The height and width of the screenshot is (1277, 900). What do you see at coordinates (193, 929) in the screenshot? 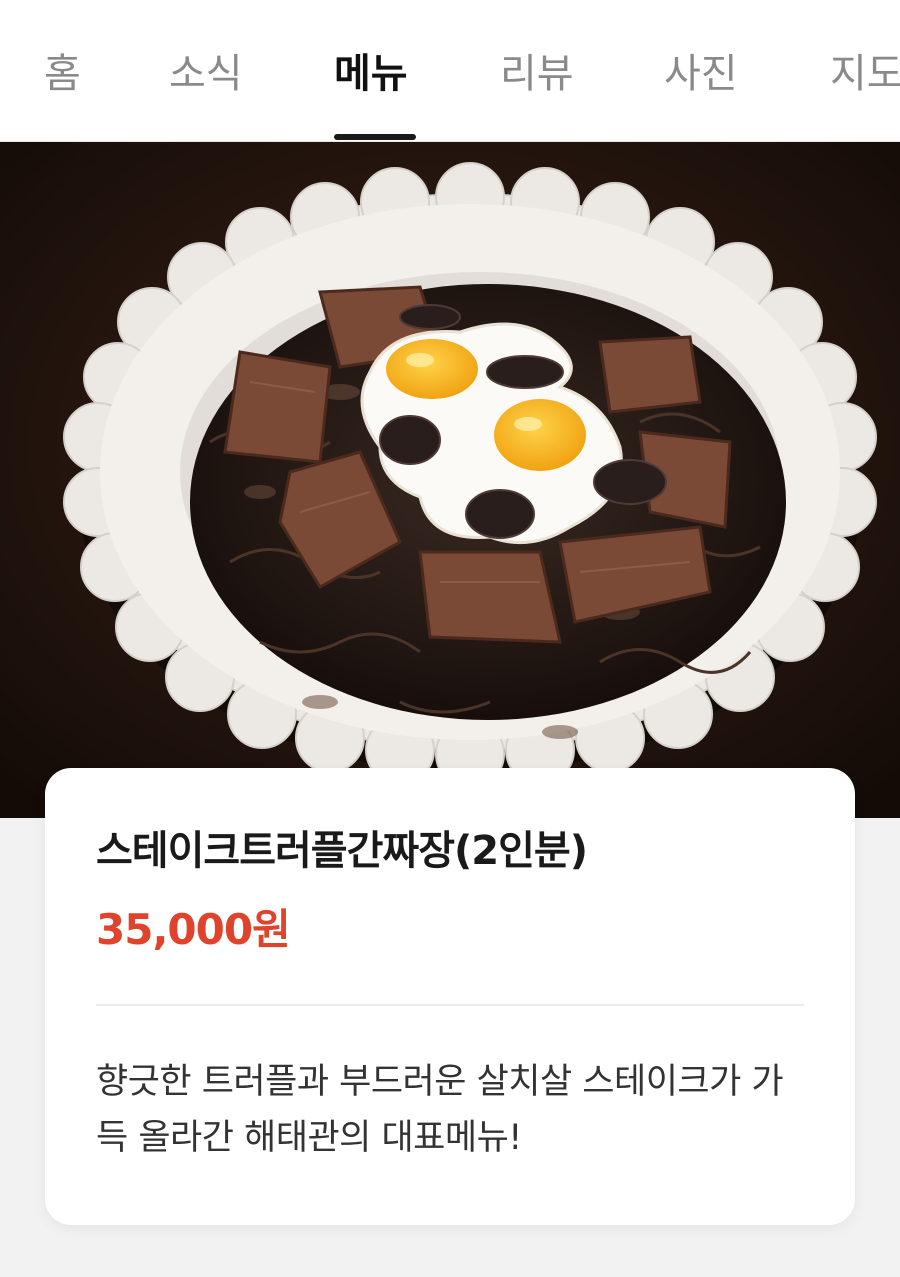
I see `menu-price: 35,000원` at bounding box center [193, 929].